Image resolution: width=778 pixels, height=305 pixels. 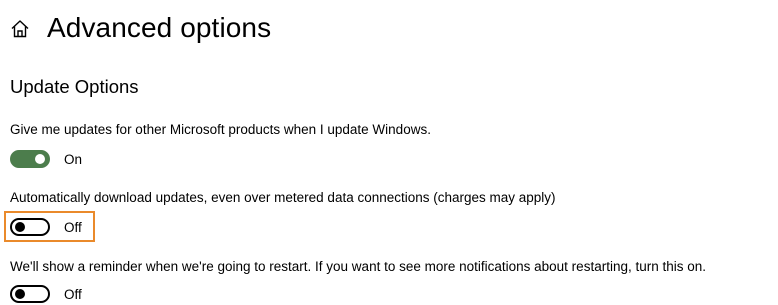 I want to click on office-updates-toggle, so click(x=30, y=159).